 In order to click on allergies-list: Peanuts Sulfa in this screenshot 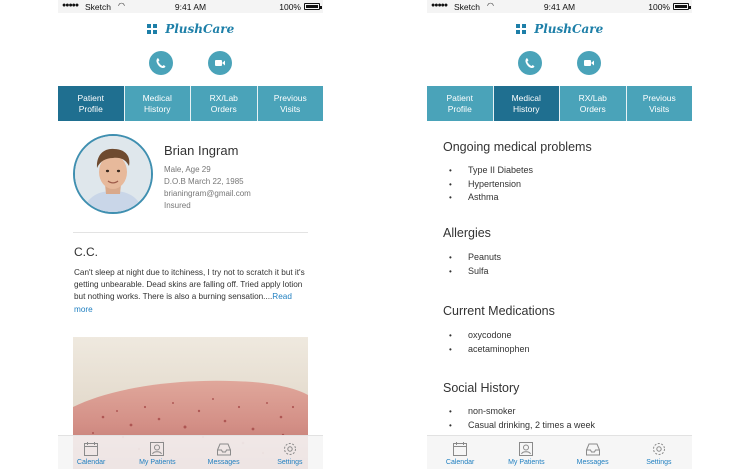, I will do `click(475, 264)`.